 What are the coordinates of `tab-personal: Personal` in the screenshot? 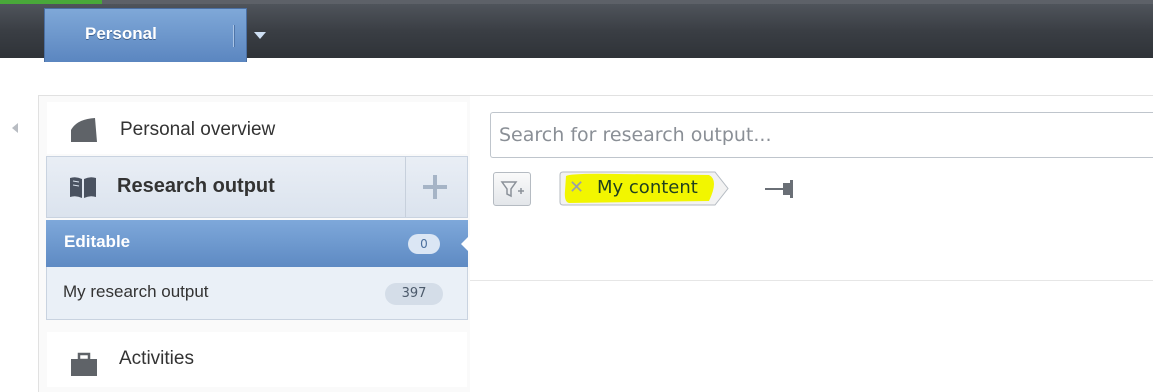 It's located at (155, 35).